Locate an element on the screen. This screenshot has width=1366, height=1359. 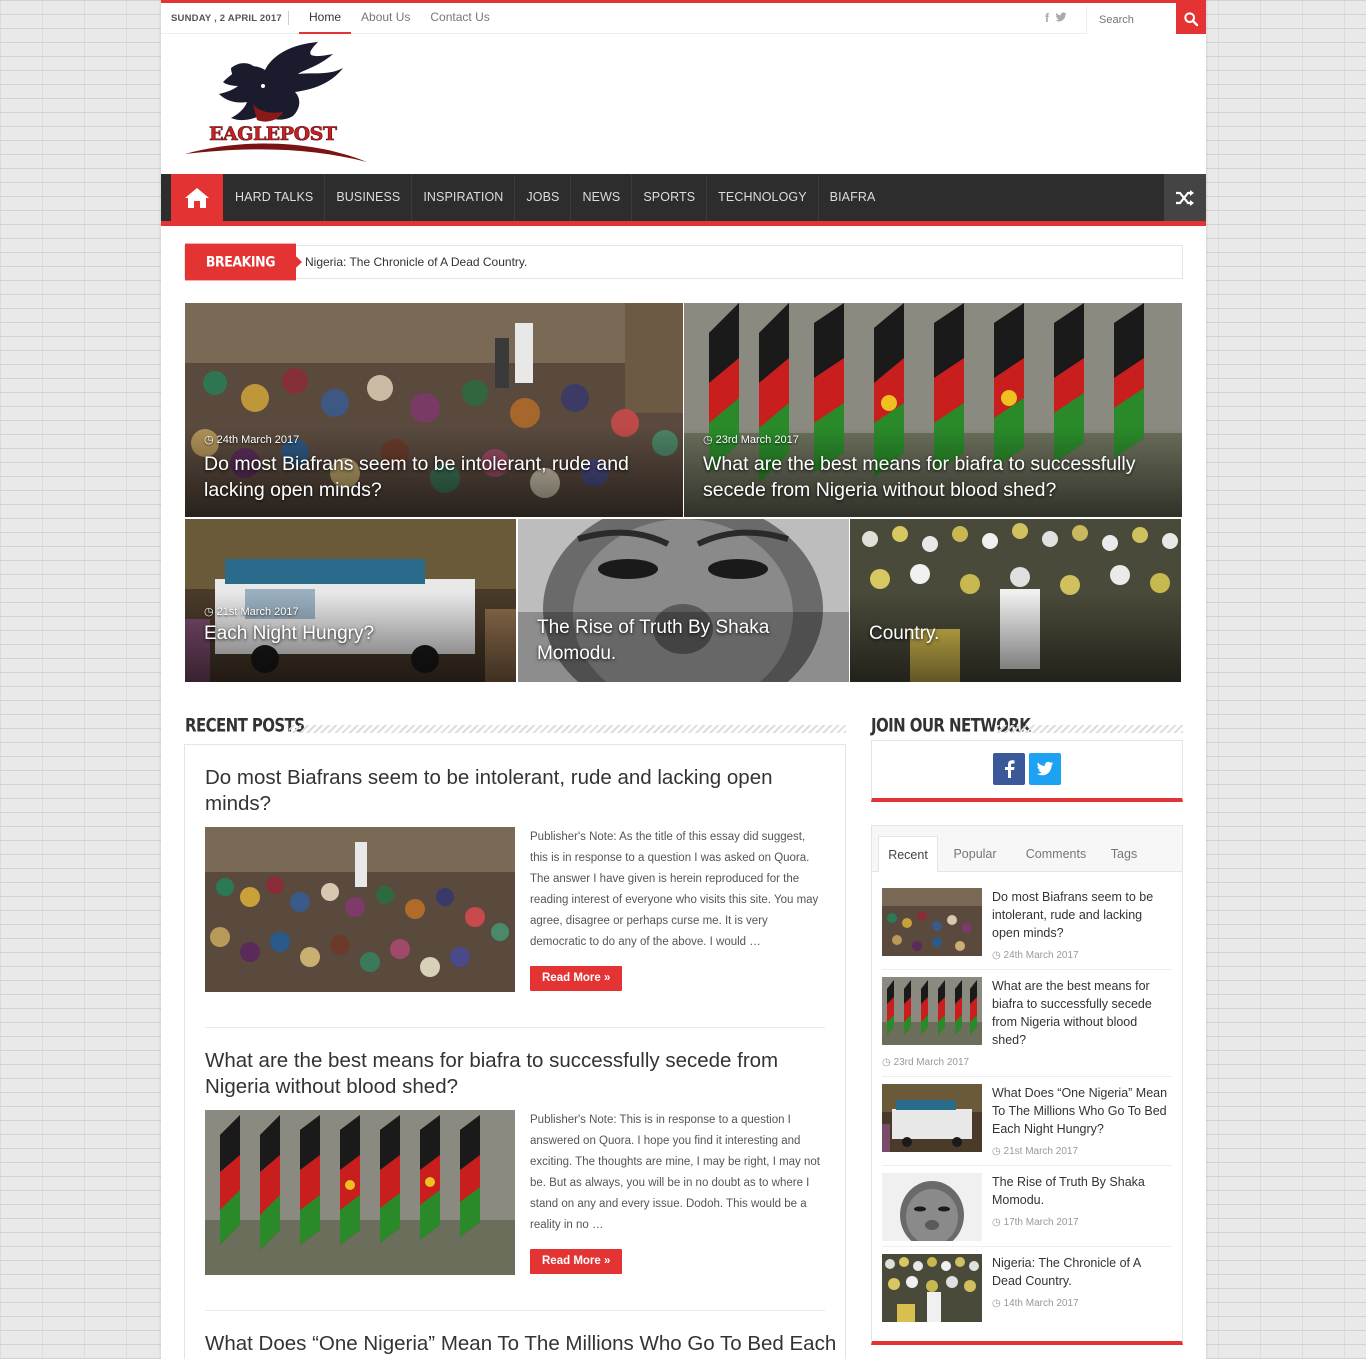
post-date: ◷ 24th March 2017 is located at coordinates (252, 440).